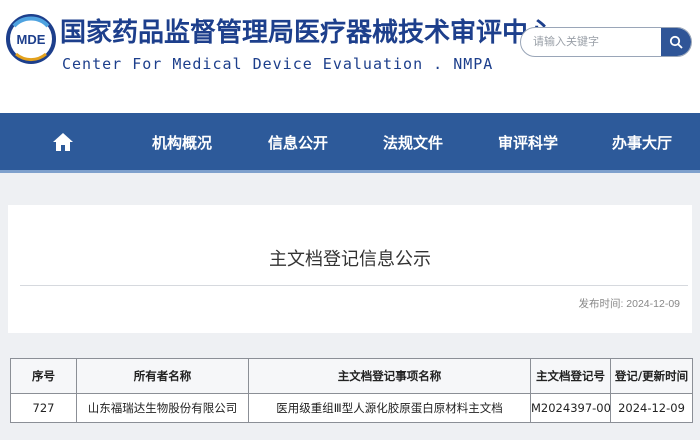 This screenshot has width=700, height=440. I want to click on nav-item-about: 机构概况, so click(182, 143).